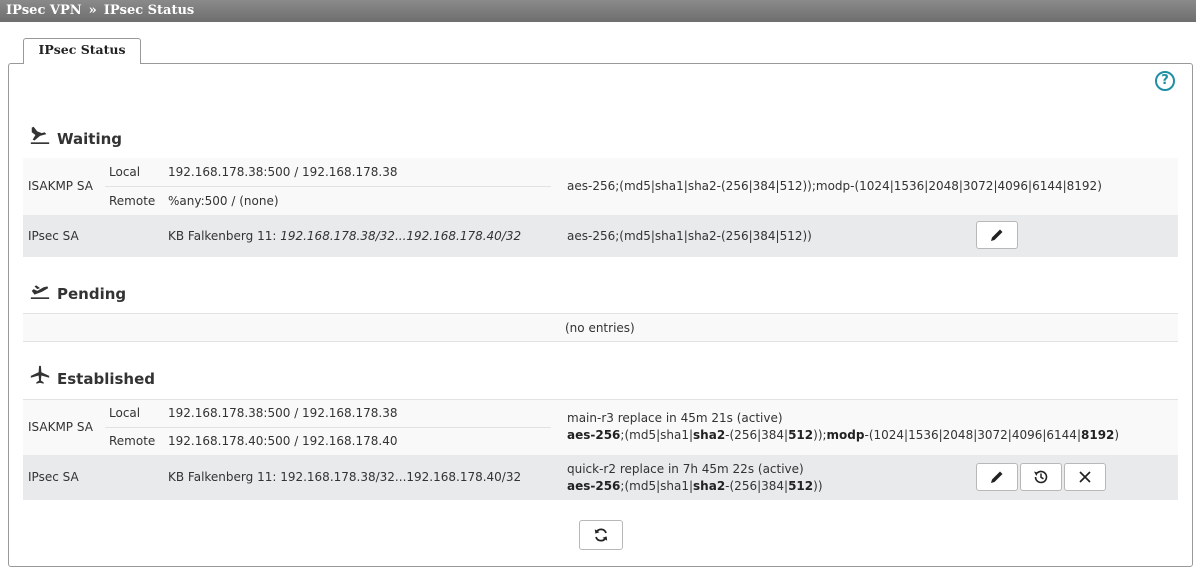 The height and width of the screenshot is (571, 1196). I want to click on no-entries-text: (no entries), so click(600, 328).